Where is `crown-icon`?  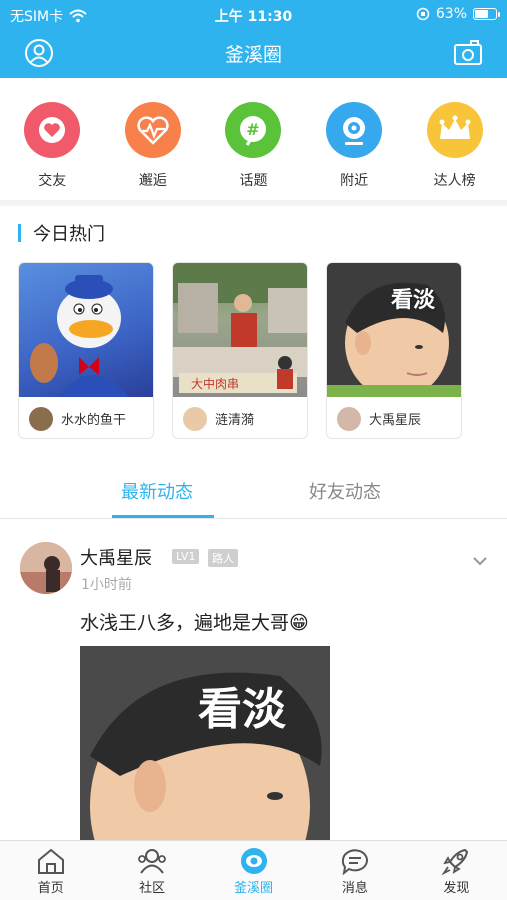
crown-icon is located at coordinates (454, 130).